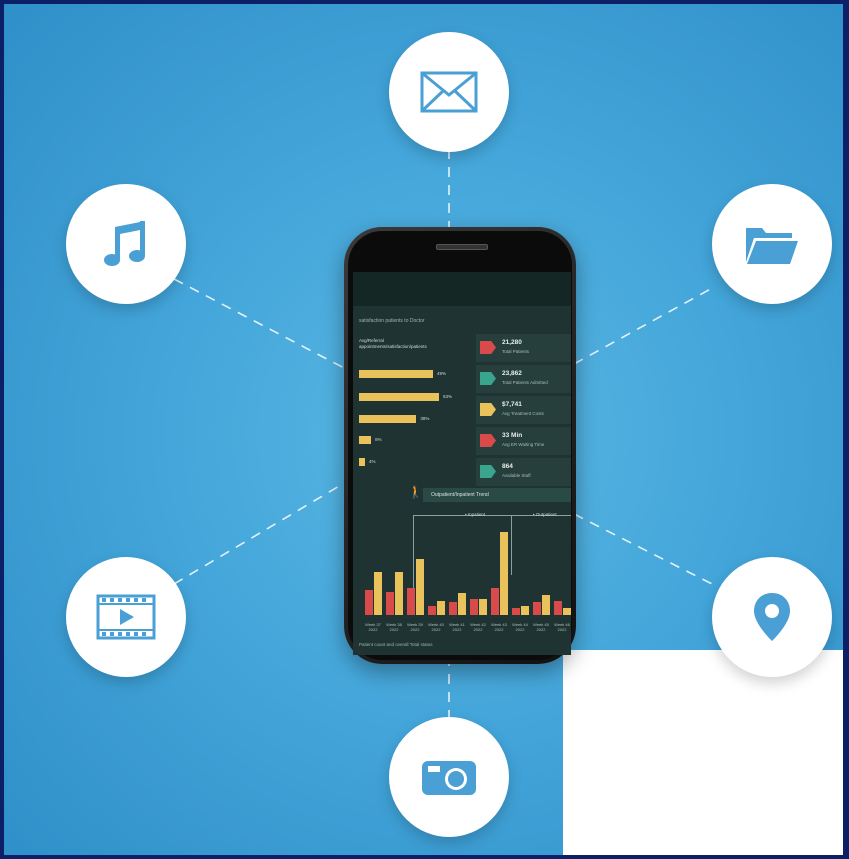 This screenshot has height=859, width=849. I want to click on kpi-card: $7,741 Avg Treatment Costs, so click(523, 410).